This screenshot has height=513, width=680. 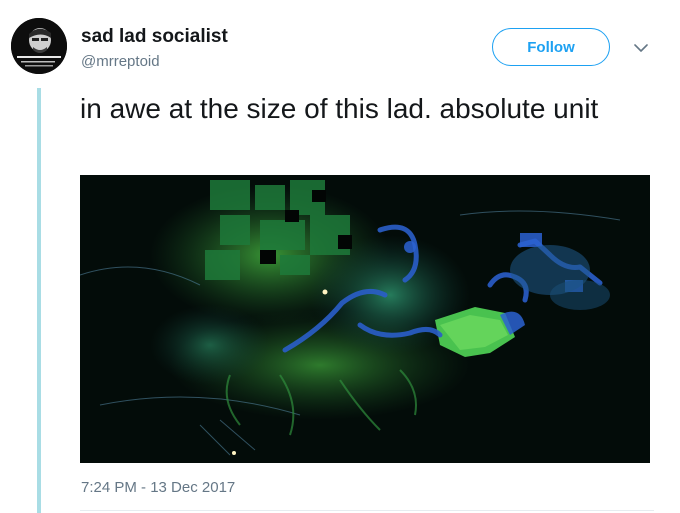 What do you see at coordinates (367, 510) in the screenshot?
I see `divider` at bounding box center [367, 510].